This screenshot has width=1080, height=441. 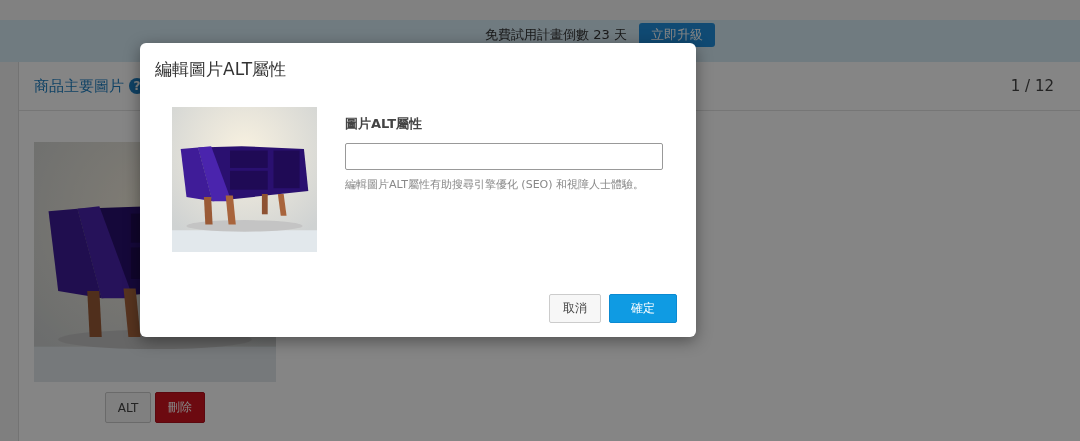 What do you see at coordinates (128, 407) in the screenshot?
I see `alt-button: ALT` at bounding box center [128, 407].